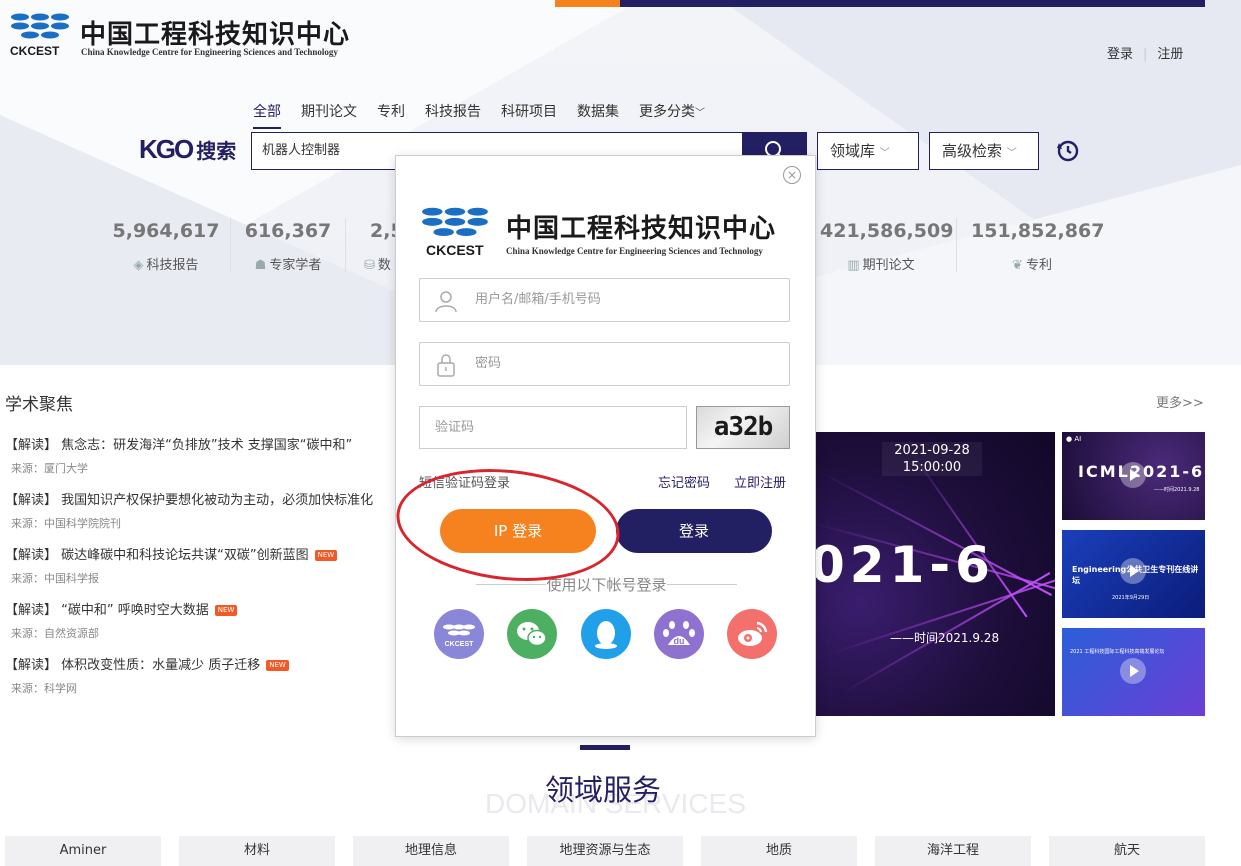  Describe the element at coordinates (598, 115) in the screenshot. I see `tab-dataset: 数据集` at that location.